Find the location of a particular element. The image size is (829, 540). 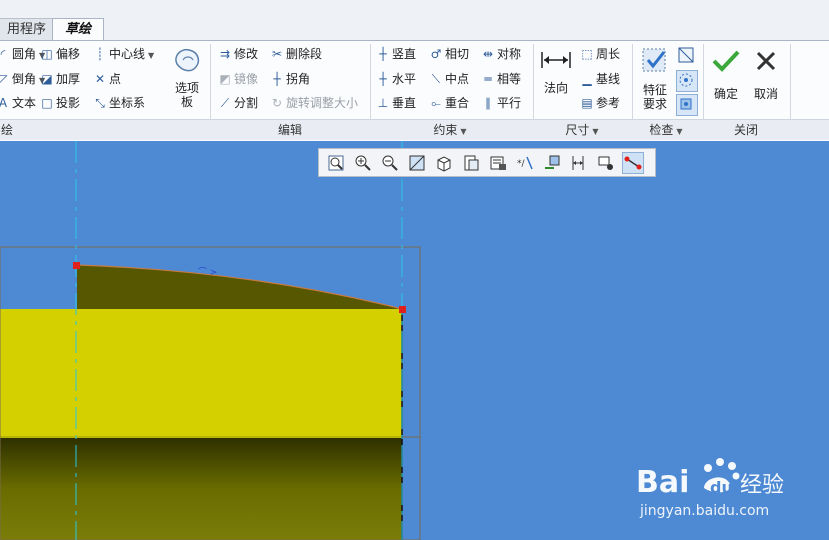

highlight-open-ends-button is located at coordinates (687, 81).